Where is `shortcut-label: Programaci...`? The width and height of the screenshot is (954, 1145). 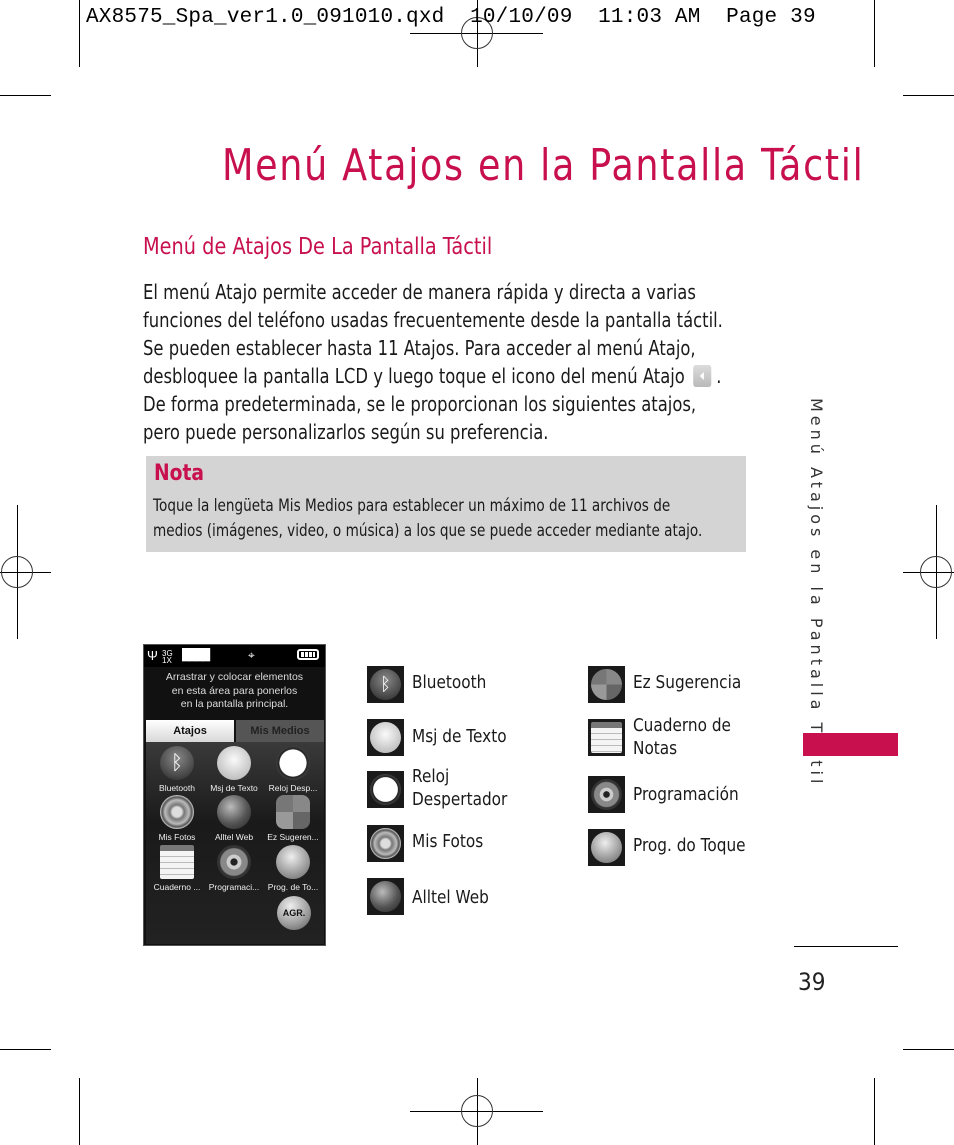
shortcut-label: Programaci... is located at coordinates (234, 887).